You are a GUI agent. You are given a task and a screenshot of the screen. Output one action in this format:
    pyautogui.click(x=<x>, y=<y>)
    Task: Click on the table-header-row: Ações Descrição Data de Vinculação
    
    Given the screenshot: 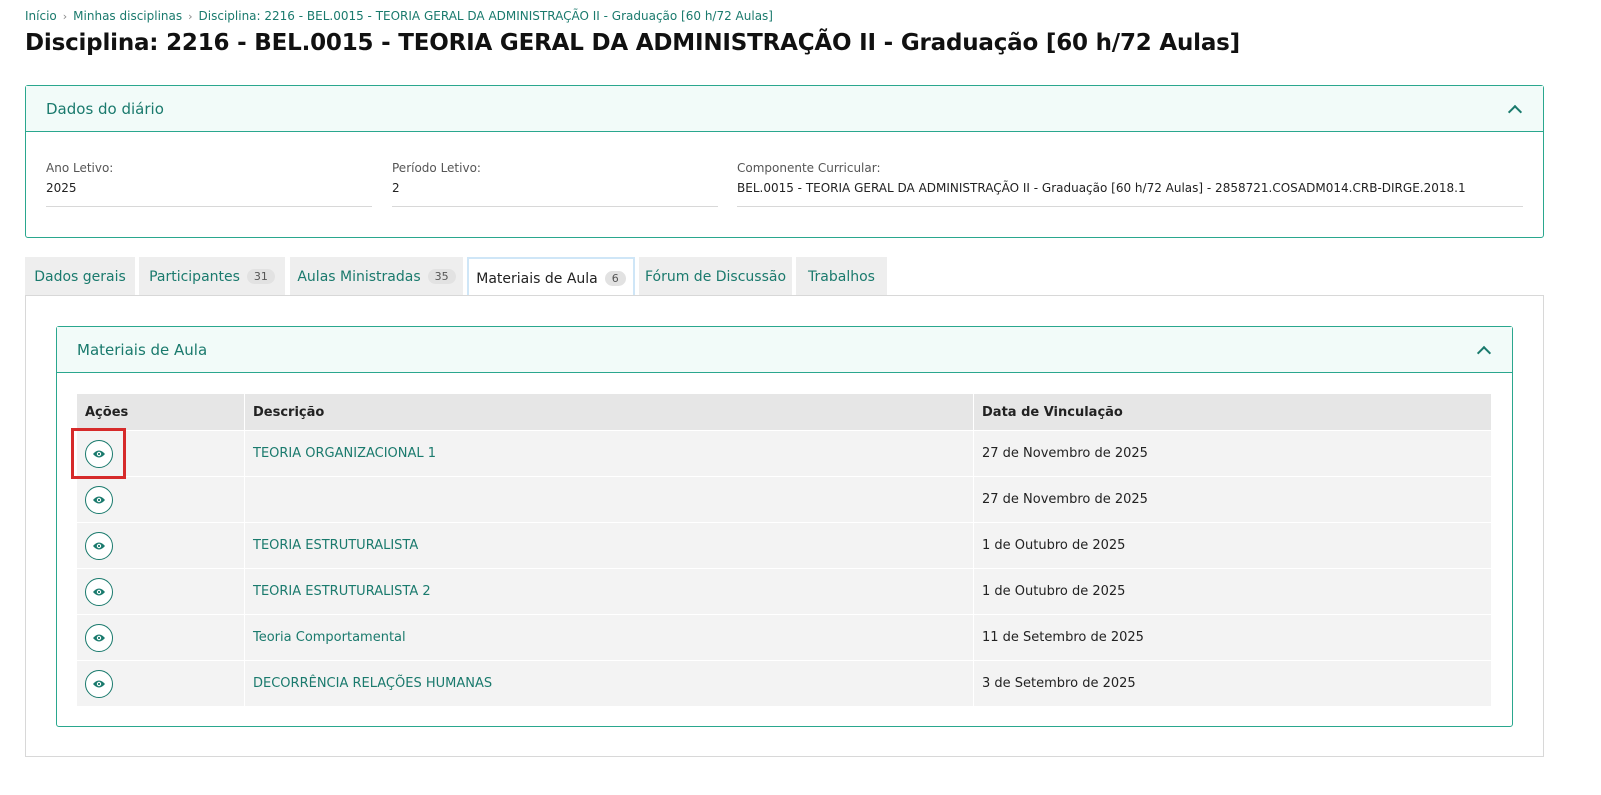 What is the action you would take?
    pyautogui.click(x=784, y=412)
    